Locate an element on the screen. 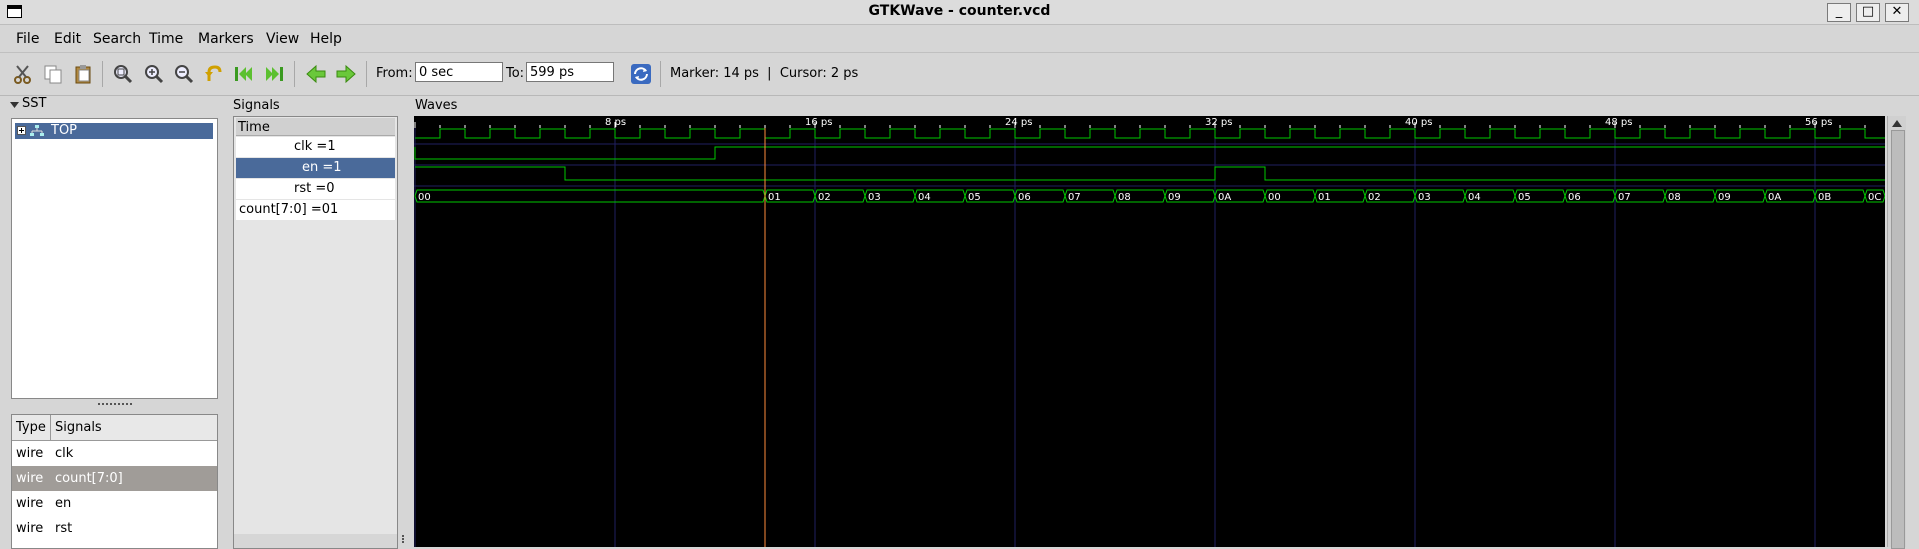 The image size is (1919, 549). signal-name-cell: en is located at coordinates (63, 503).